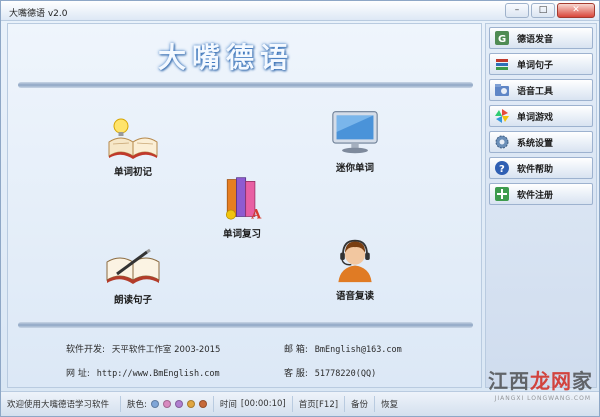  Describe the element at coordinates (158, 374) in the screenshot. I see `site-value: http://www.BmEnglish.com` at that location.